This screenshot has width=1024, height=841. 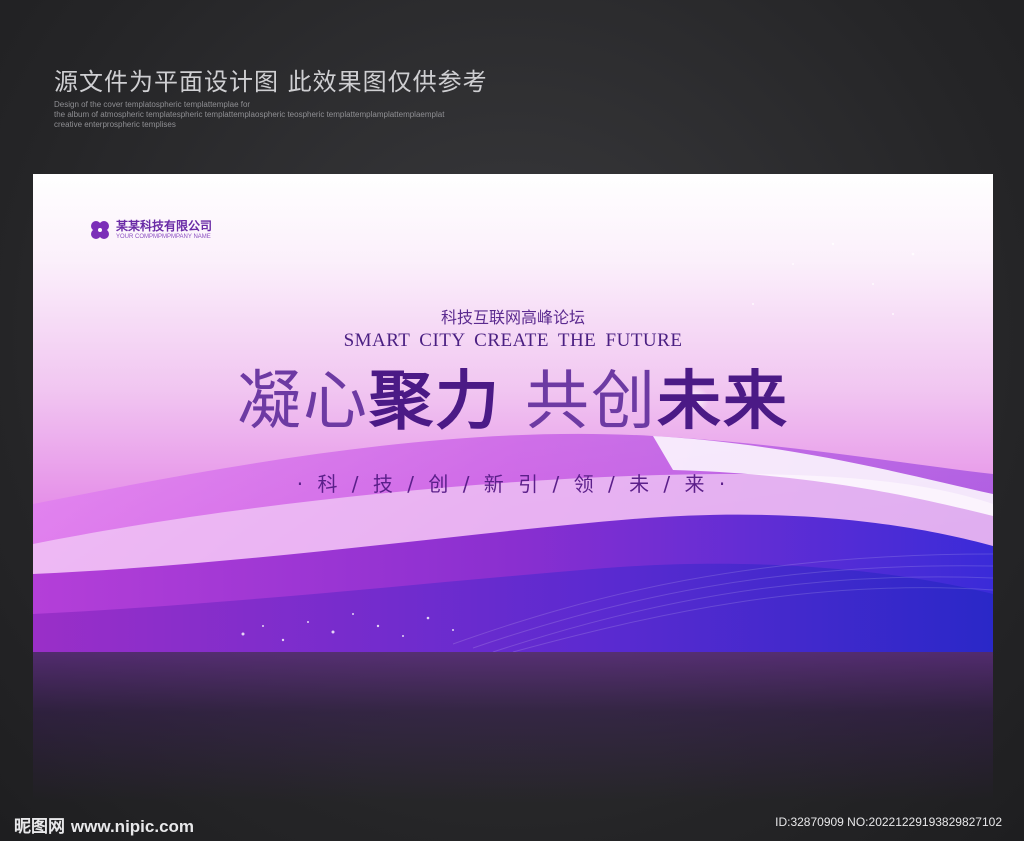 What do you see at coordinates (271, 82) in the screenshot?
I see `header-title: 源文件为平面设计图 此效果图仅供参考` at bounding box center [271, 82].